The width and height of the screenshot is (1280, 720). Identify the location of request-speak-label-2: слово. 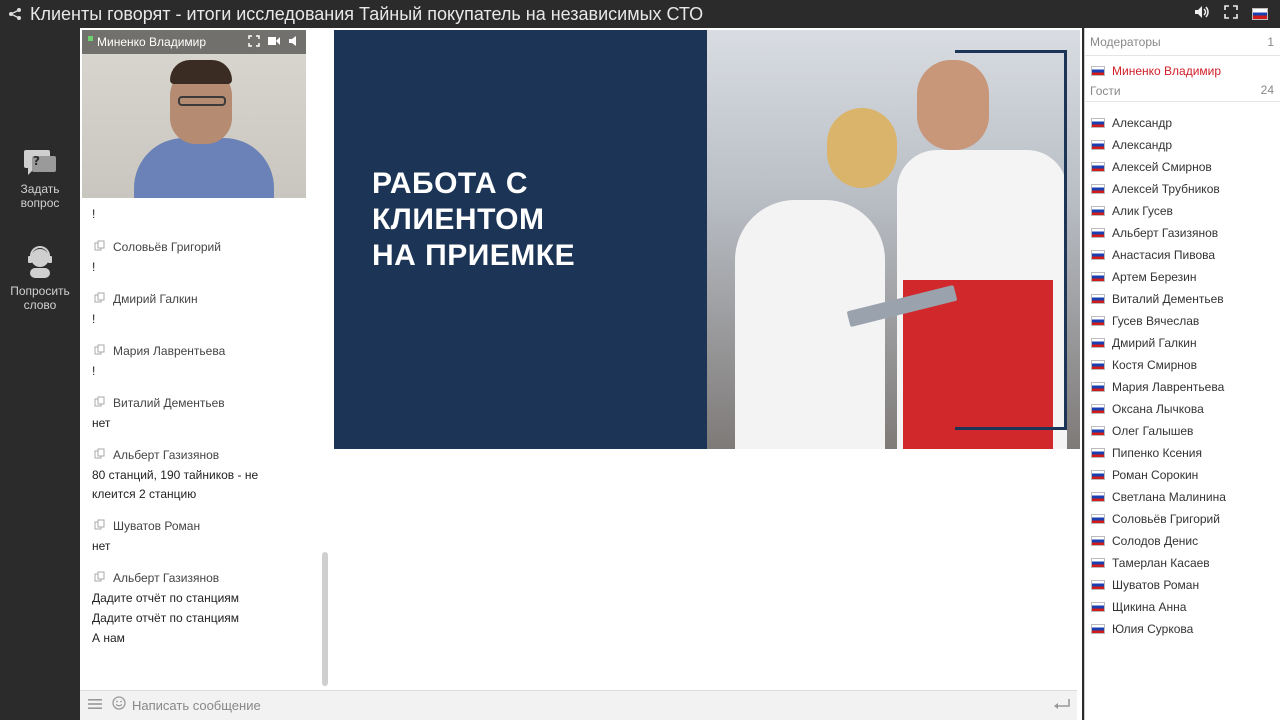
(40, 305).